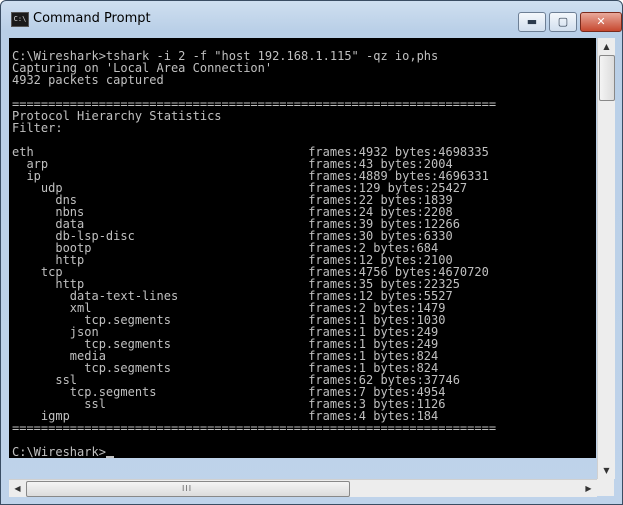 Image resolution: width=623 pixels, height=505 pixels. What do you see at coordinates (532, 22) in the screenshot?
I see `minimize-button: ▬` at bounding box center [532, 22].